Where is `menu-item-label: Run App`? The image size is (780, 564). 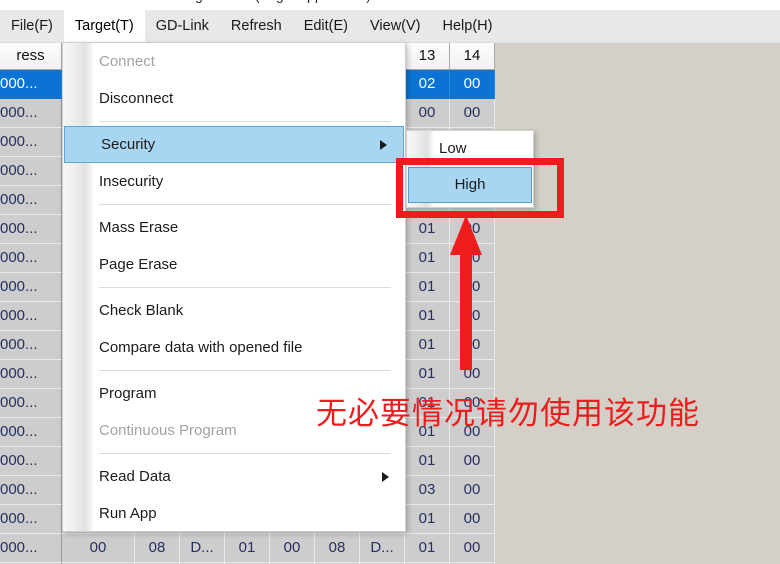 menu-item-label: Run App is located at coordinates (128, 513).